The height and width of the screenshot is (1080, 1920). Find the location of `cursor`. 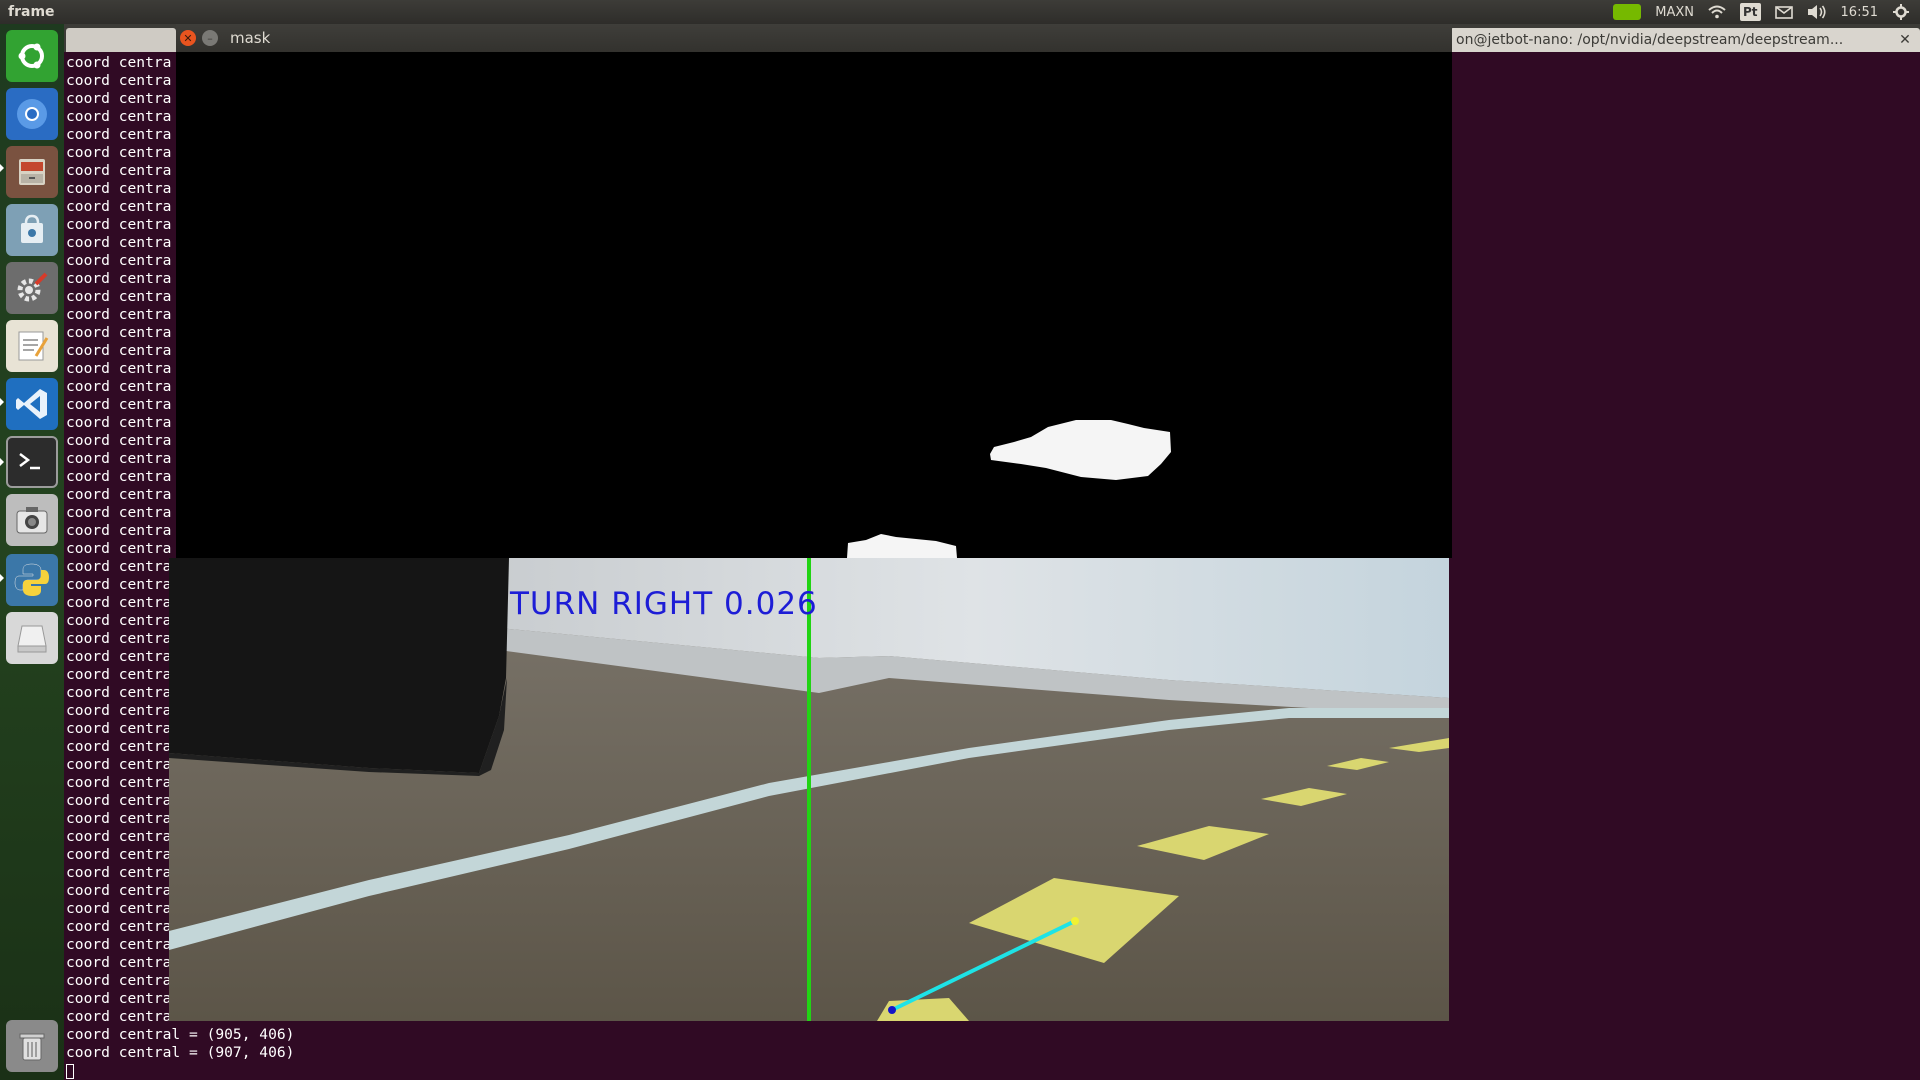

cursor is located at coordinates (70, 1071).